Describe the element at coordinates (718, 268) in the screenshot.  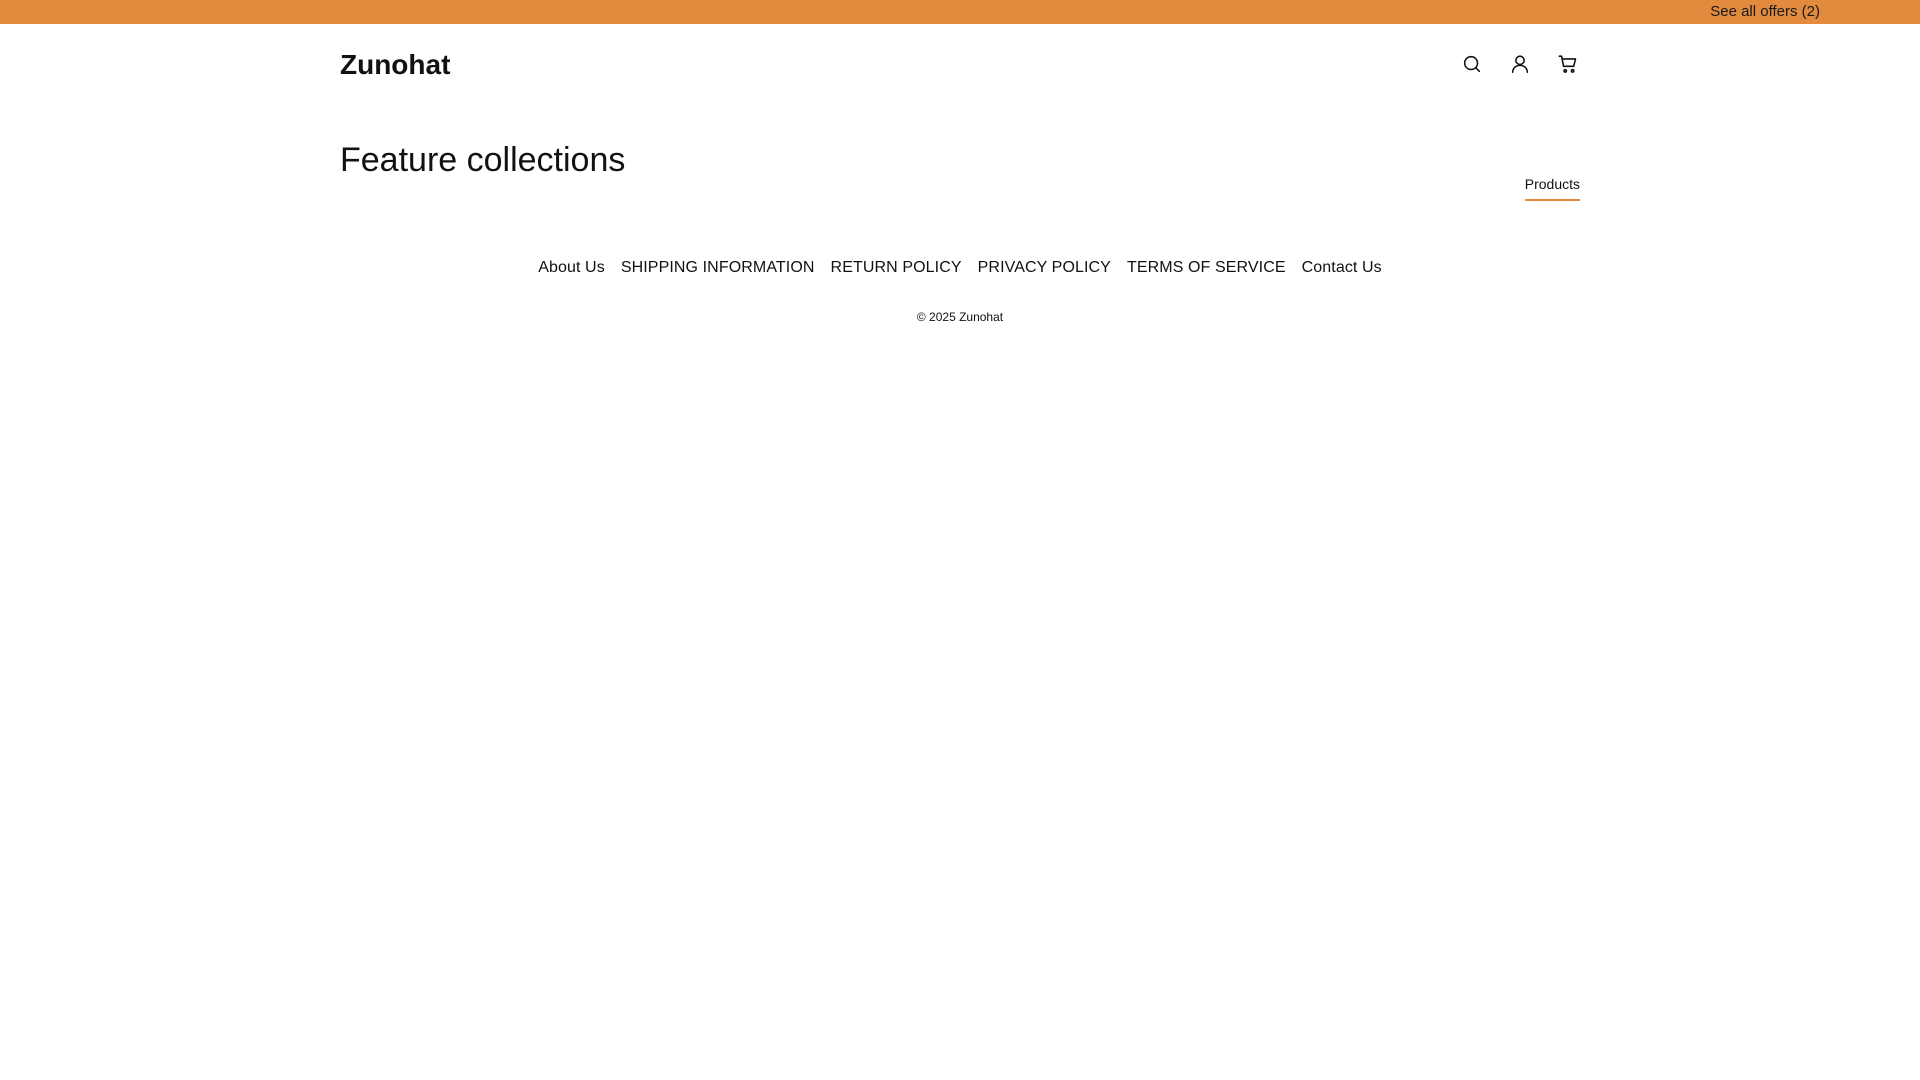
I see `footer-link-shipping-information: SHIPPING INFORMATION` at that location.